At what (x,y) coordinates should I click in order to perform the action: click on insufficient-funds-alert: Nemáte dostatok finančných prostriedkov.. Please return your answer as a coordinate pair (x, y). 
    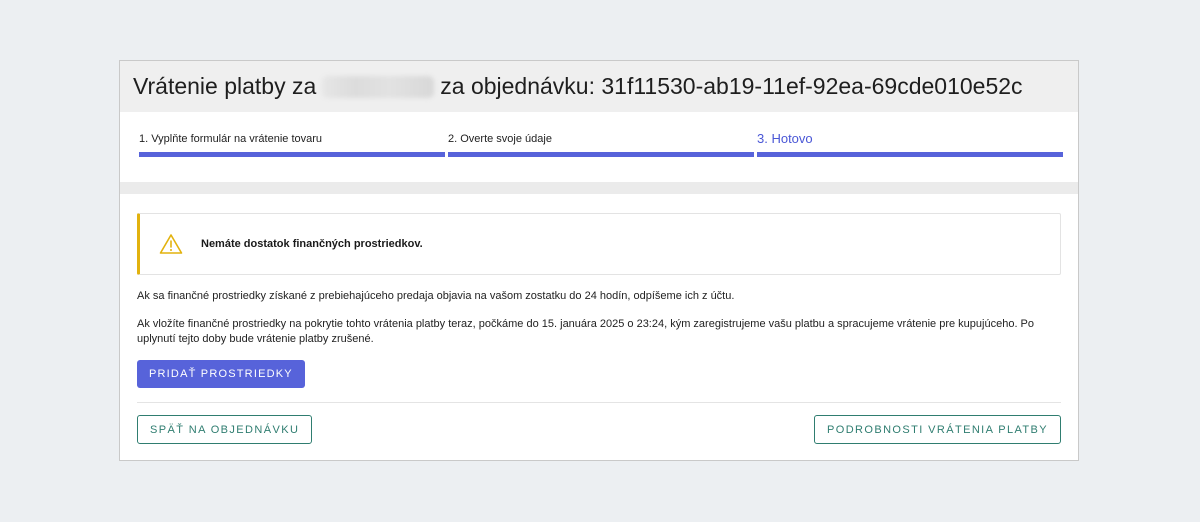
    Looking at the image, I should click on (599, 244).